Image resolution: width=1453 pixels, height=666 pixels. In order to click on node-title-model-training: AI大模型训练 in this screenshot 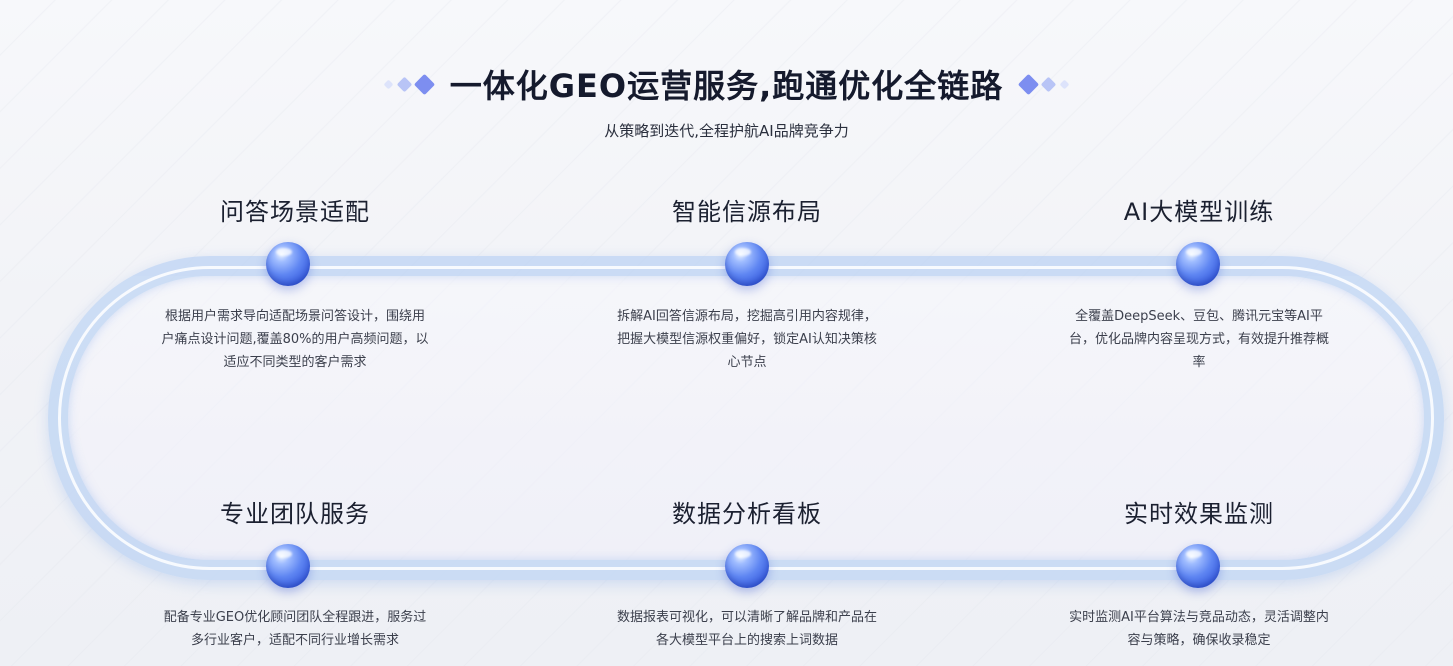, I will do `click(1199, 212)`.